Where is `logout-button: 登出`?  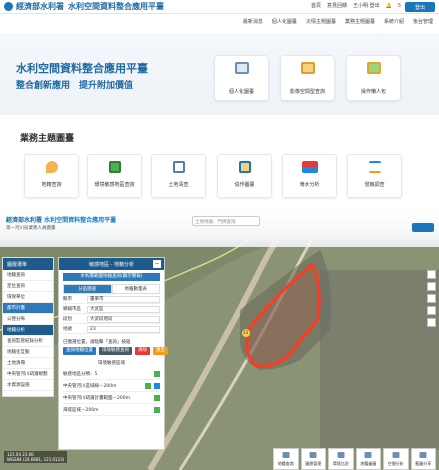 logout-button: 登出 is located at coordinates (420, 7).